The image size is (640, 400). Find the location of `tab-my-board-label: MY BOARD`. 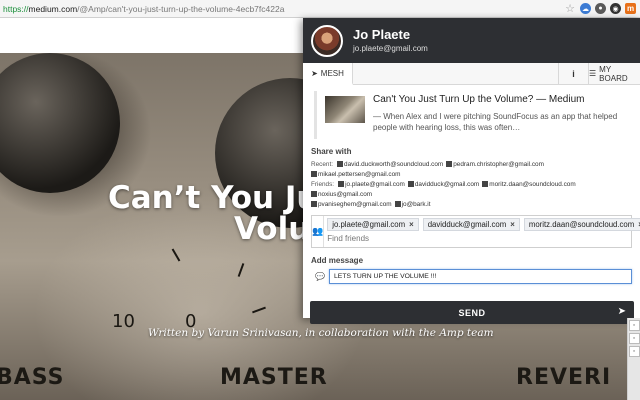

tab-my-board-label: MY BOARD is located at coordinates (613, 73).